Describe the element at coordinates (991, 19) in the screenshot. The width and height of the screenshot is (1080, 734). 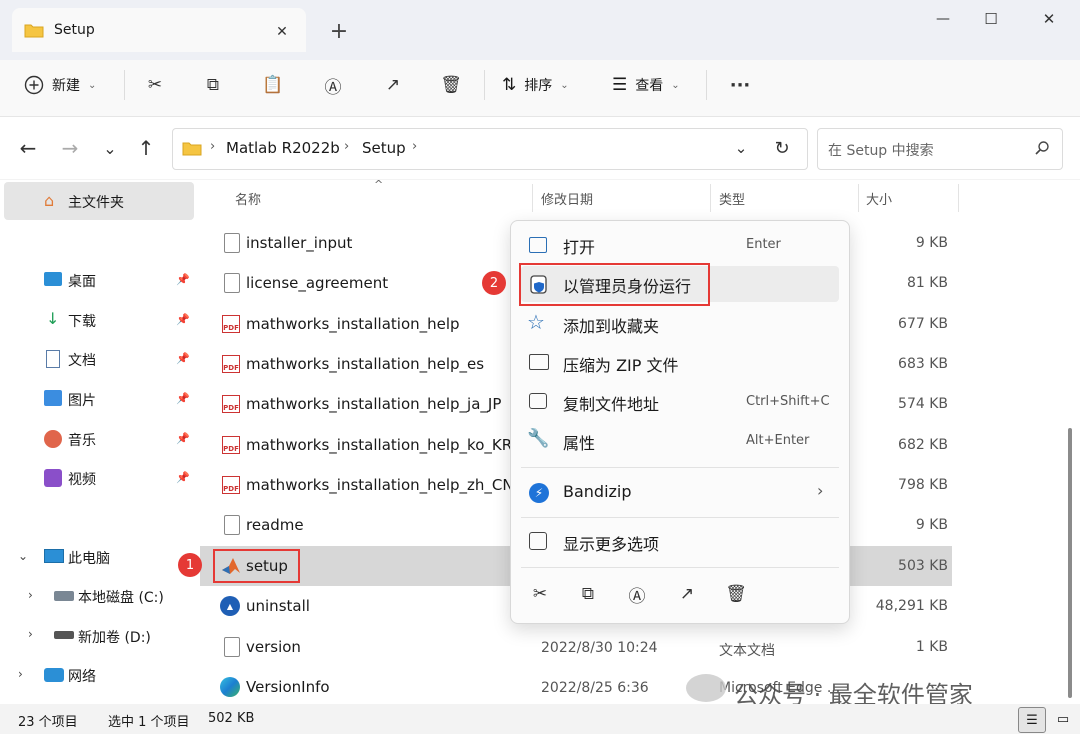
I see `maximize-button: ☐` at that location.